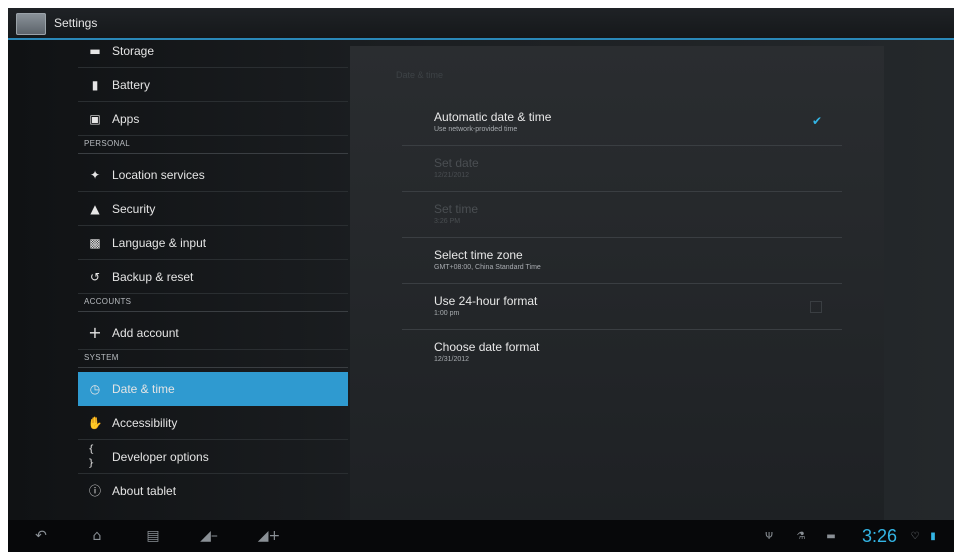 This screenshot has width=962, height=560. Describe the element at coordinates (213, 243) in the screenshot. I see `sidebar-item-language: ▩ Language & input` at that location.